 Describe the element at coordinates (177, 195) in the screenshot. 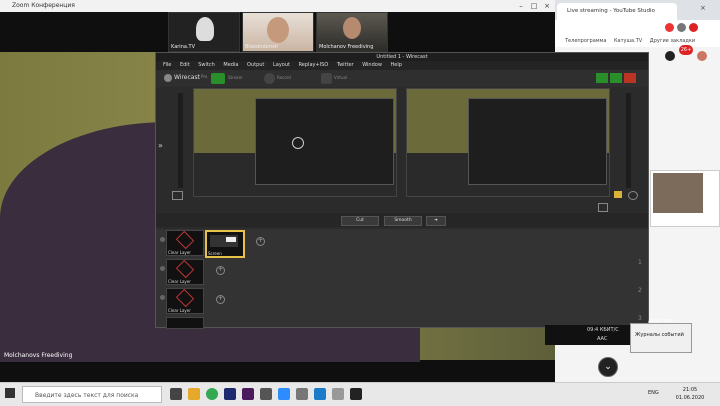

I see `audio-icon` at that location.